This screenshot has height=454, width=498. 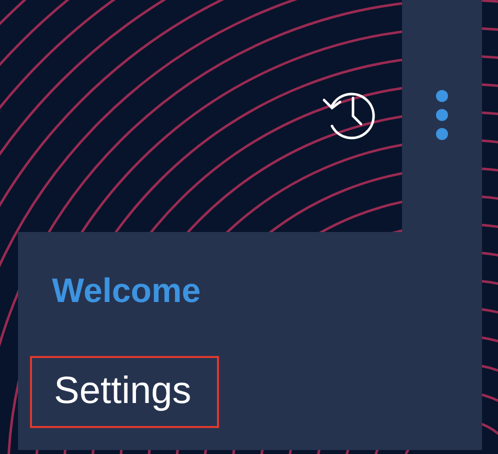 I want to click on more-icon, so click(x=442, y=115).